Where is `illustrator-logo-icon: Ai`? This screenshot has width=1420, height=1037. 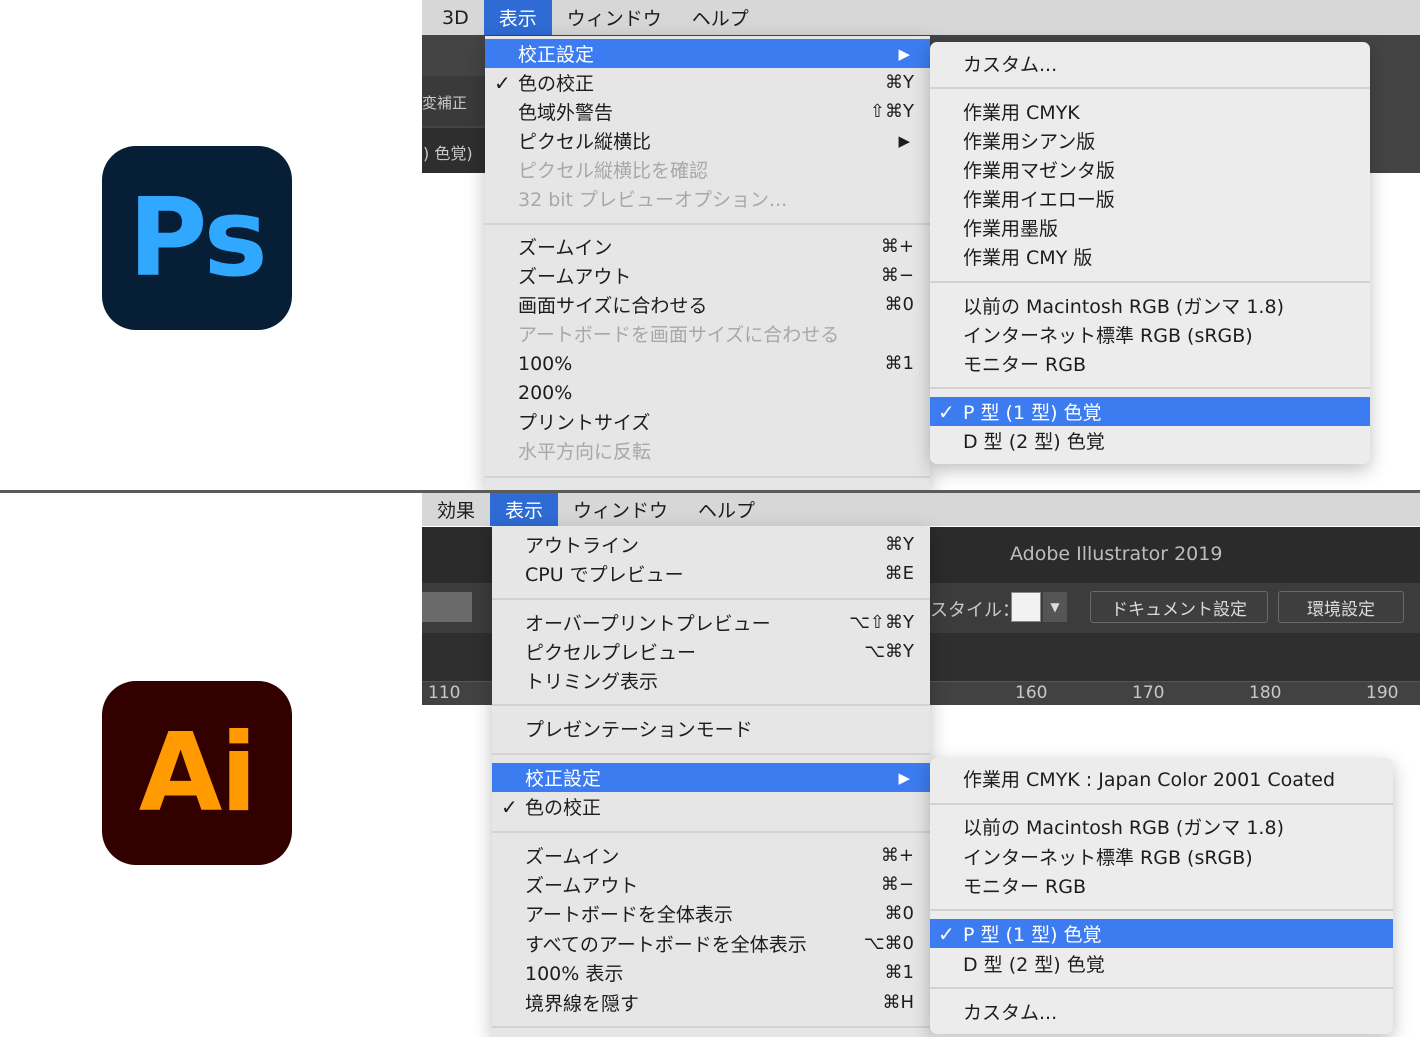
illustrator-logo-icon: Ai is located at coordinates (197, 773).